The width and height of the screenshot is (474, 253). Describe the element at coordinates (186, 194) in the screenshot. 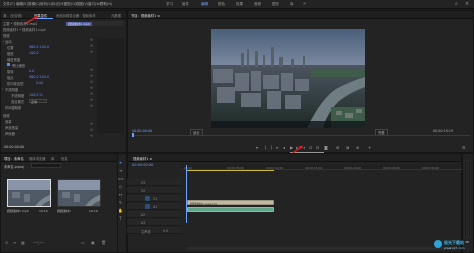

I see `timeline-playhead` at that location.